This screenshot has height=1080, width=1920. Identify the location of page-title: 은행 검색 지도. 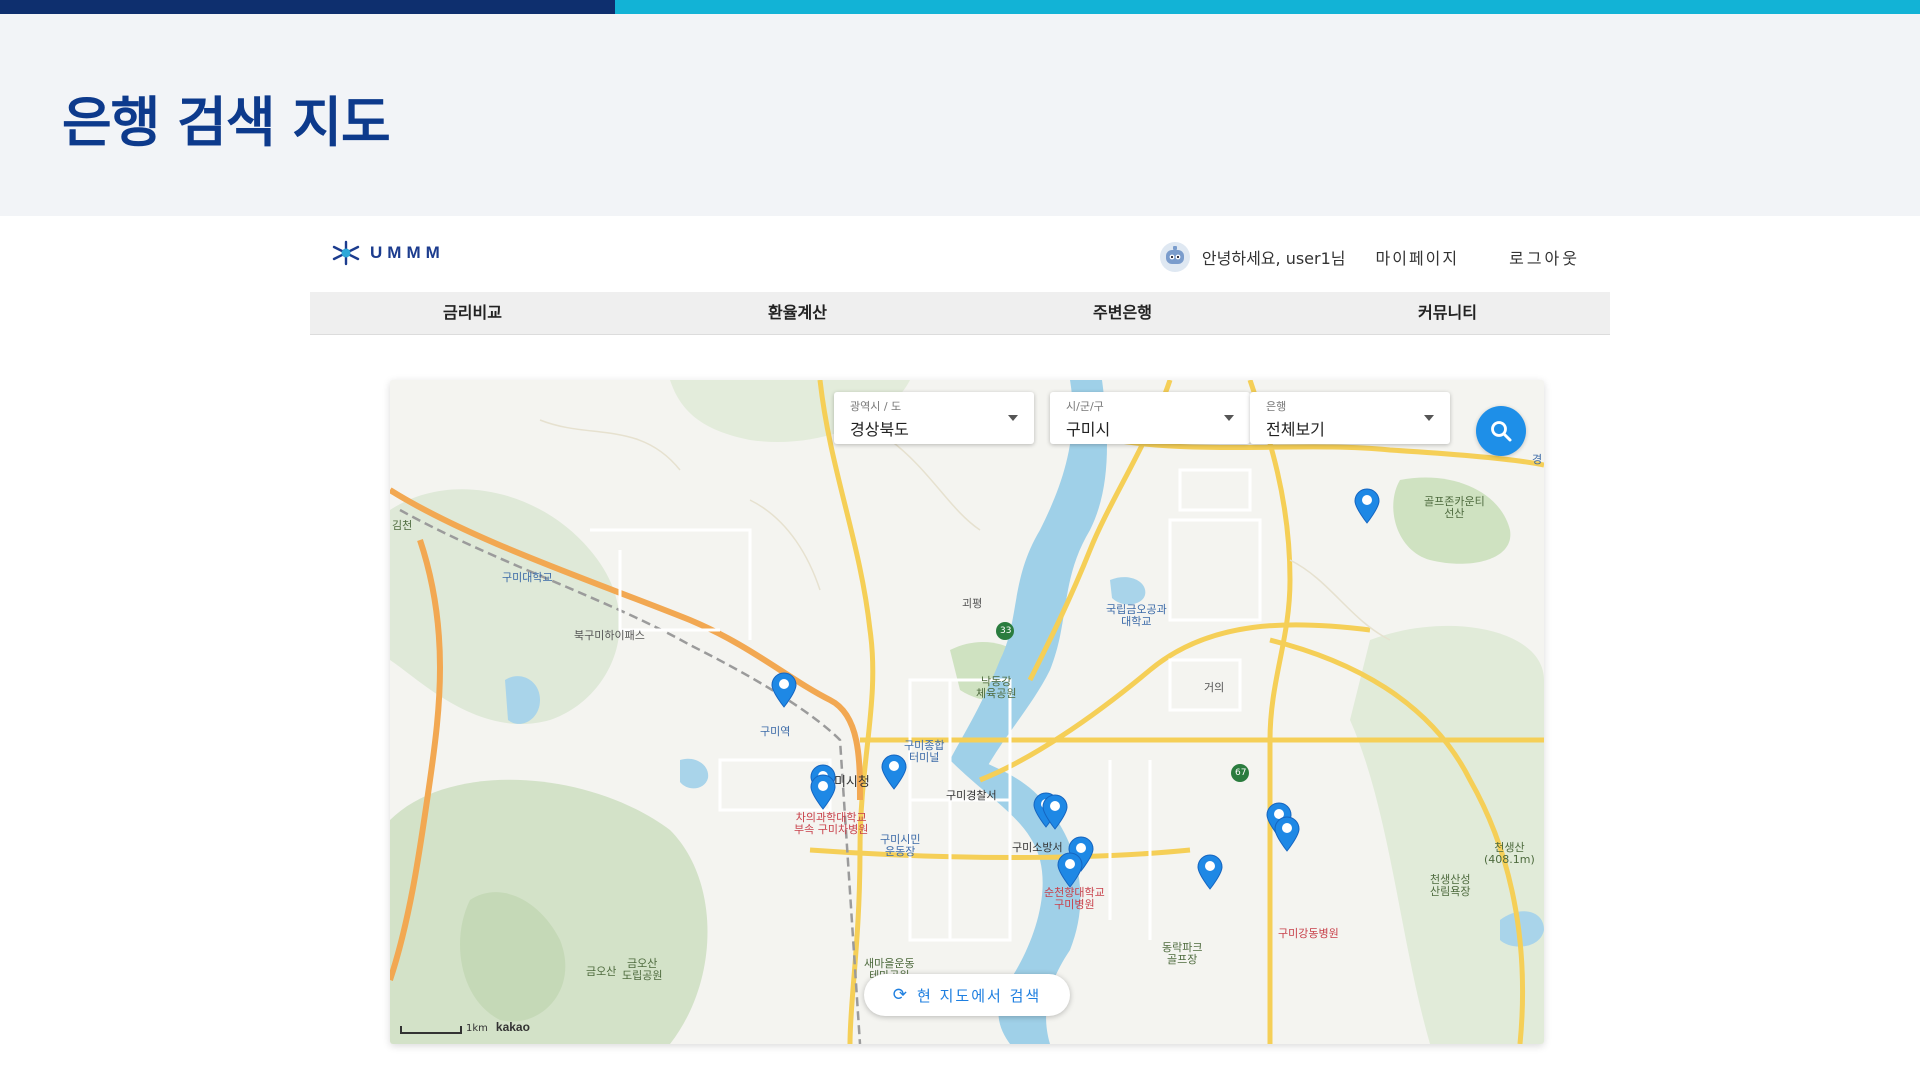
(226, 122).